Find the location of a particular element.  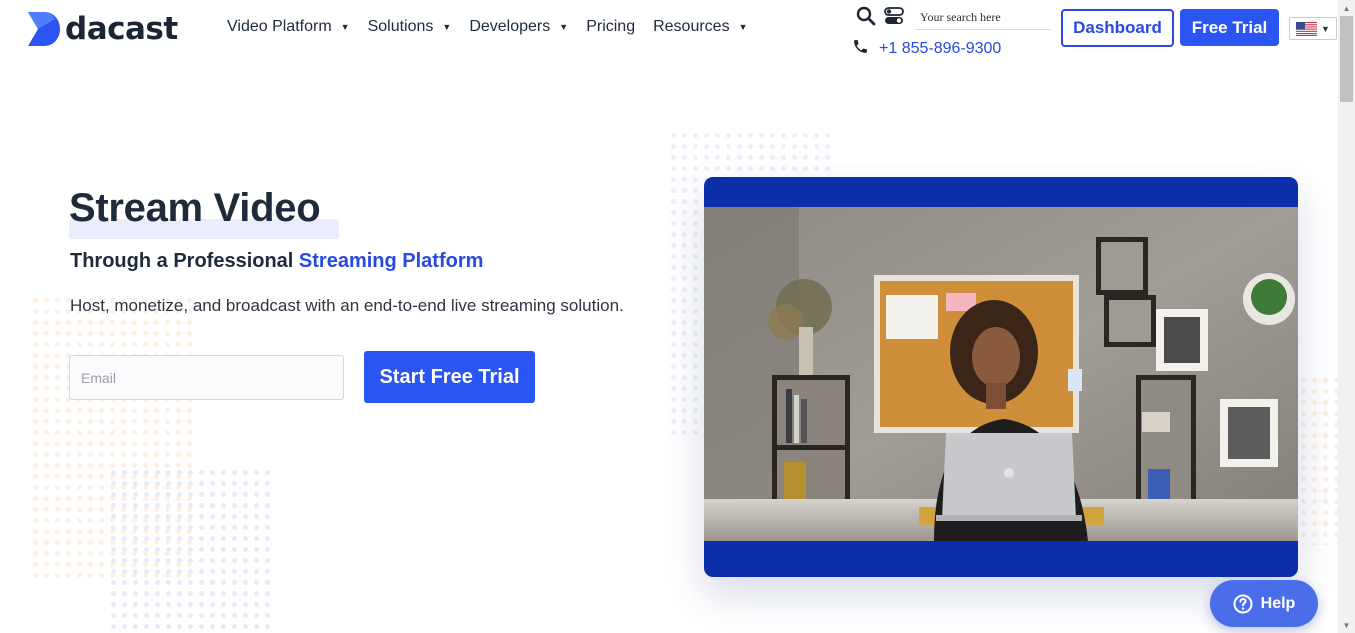

nav-item-label: Video Platform is located at coordinates (279, 26).